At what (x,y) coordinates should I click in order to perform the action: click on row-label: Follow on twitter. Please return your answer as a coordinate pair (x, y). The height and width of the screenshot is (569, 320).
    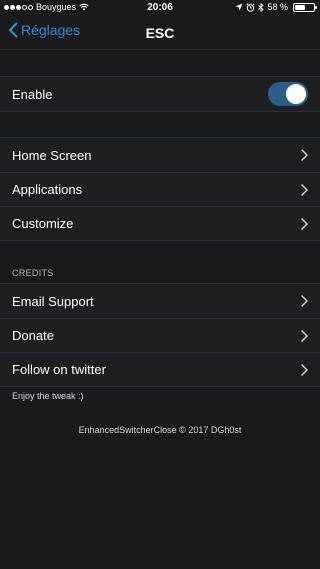
    Looking at the image, I should click on (59, 369).